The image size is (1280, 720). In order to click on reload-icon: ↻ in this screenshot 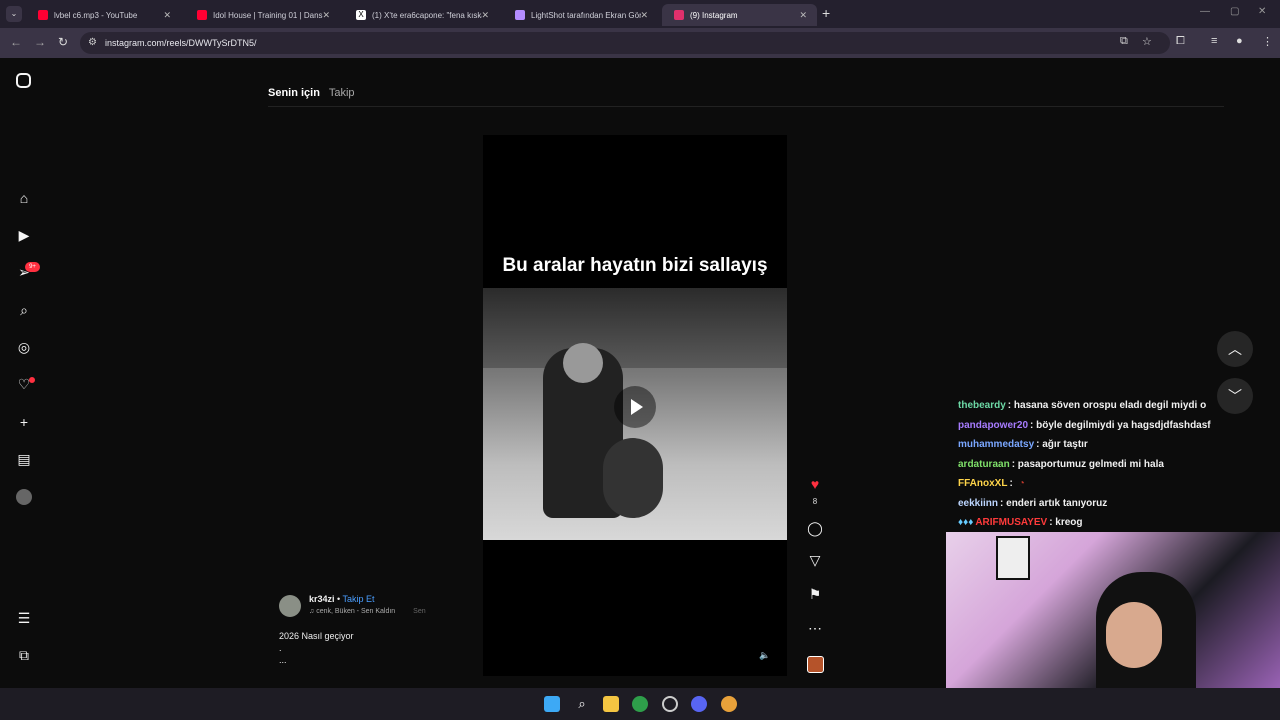, I will do `click(63, 42)`.